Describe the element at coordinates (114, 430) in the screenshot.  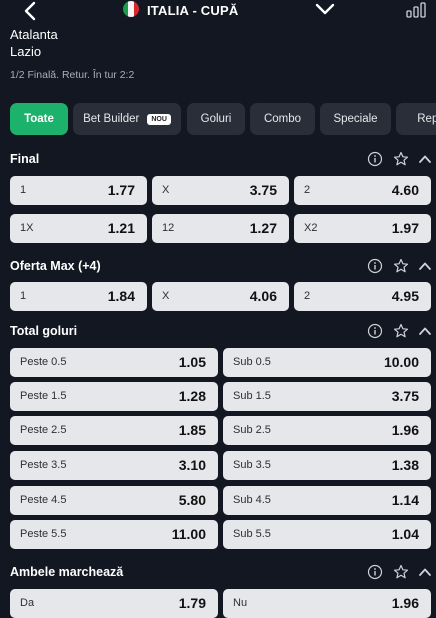
I see `odds-button: Peste 2.5 1.85` at that location.